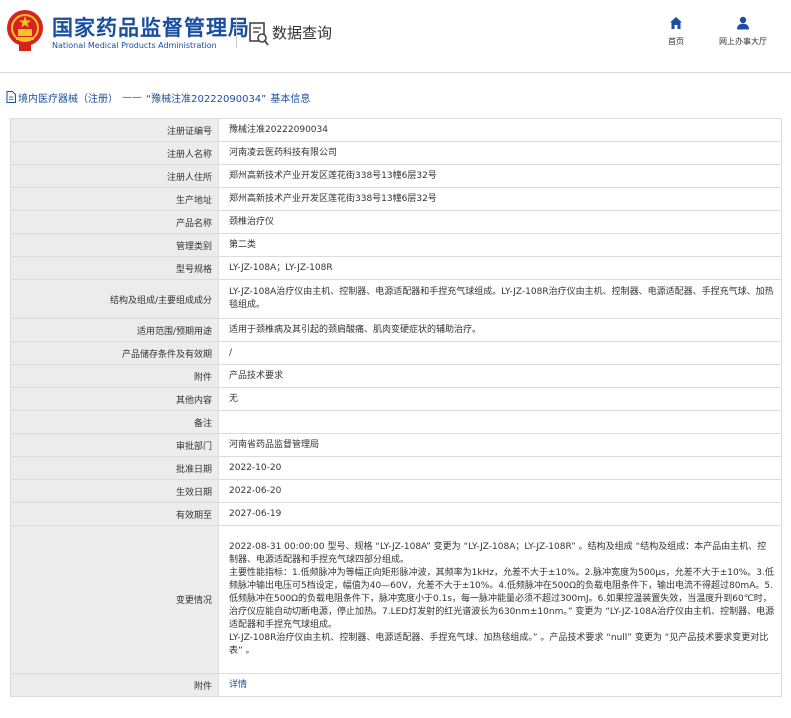  Describe the element at coordinates (500, 445) in the screenshot. I see `field-value: 河南省药品监督管理局` at that location.